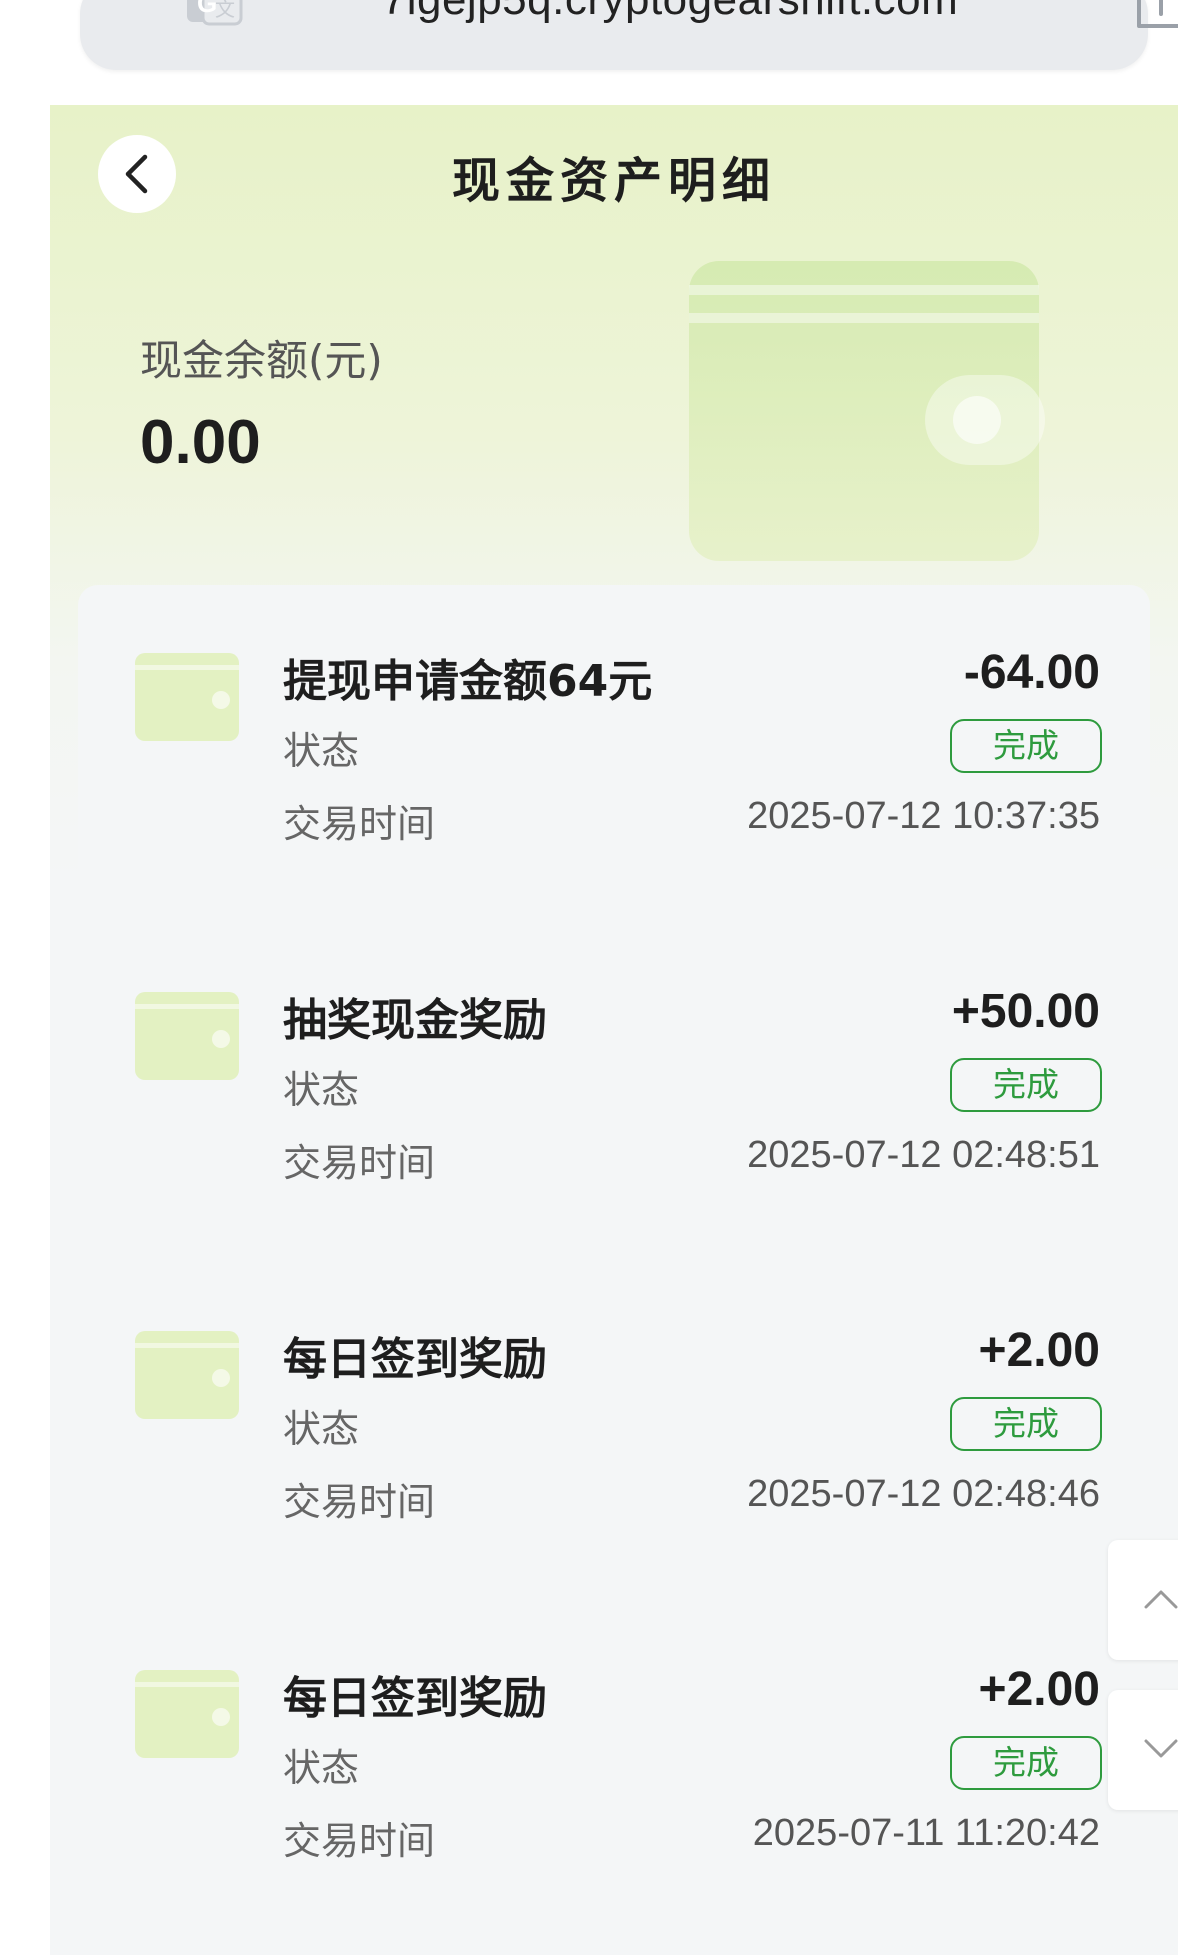 This screenshot has height=1955, width=1178. I want to click on share-icon, so click(1156, 14).